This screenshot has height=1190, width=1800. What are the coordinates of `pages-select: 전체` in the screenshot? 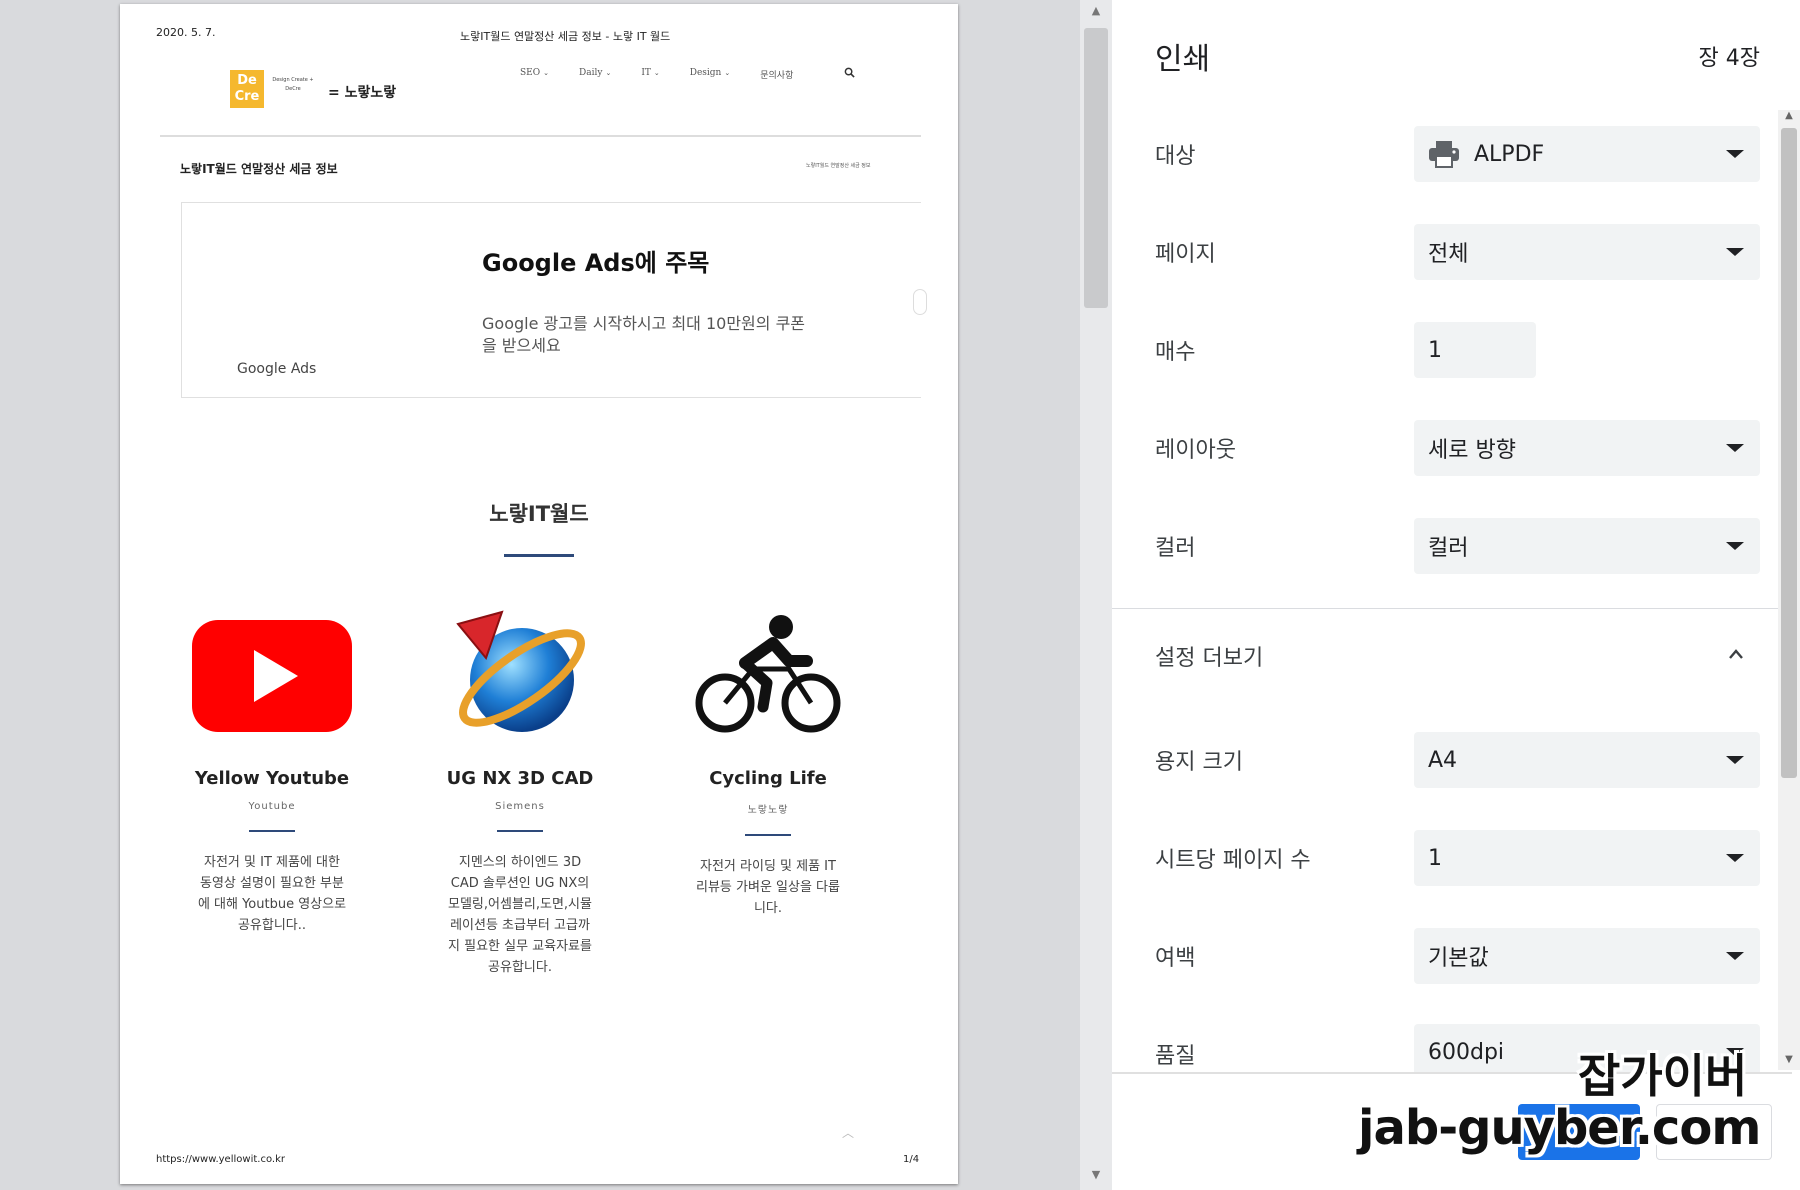 It's located at (1587, 252).